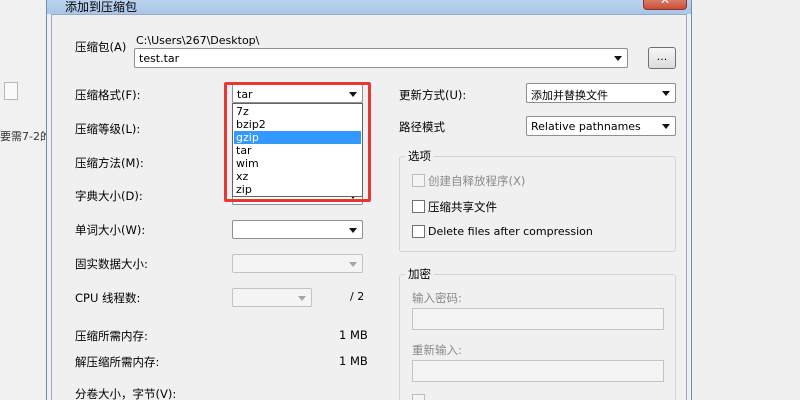 The width and height of the screenshot is (800, 400). What do you see at coordinates (538, 371) in the screenshot?
I see `reenter-password-input` at bounding box center [538, 371].